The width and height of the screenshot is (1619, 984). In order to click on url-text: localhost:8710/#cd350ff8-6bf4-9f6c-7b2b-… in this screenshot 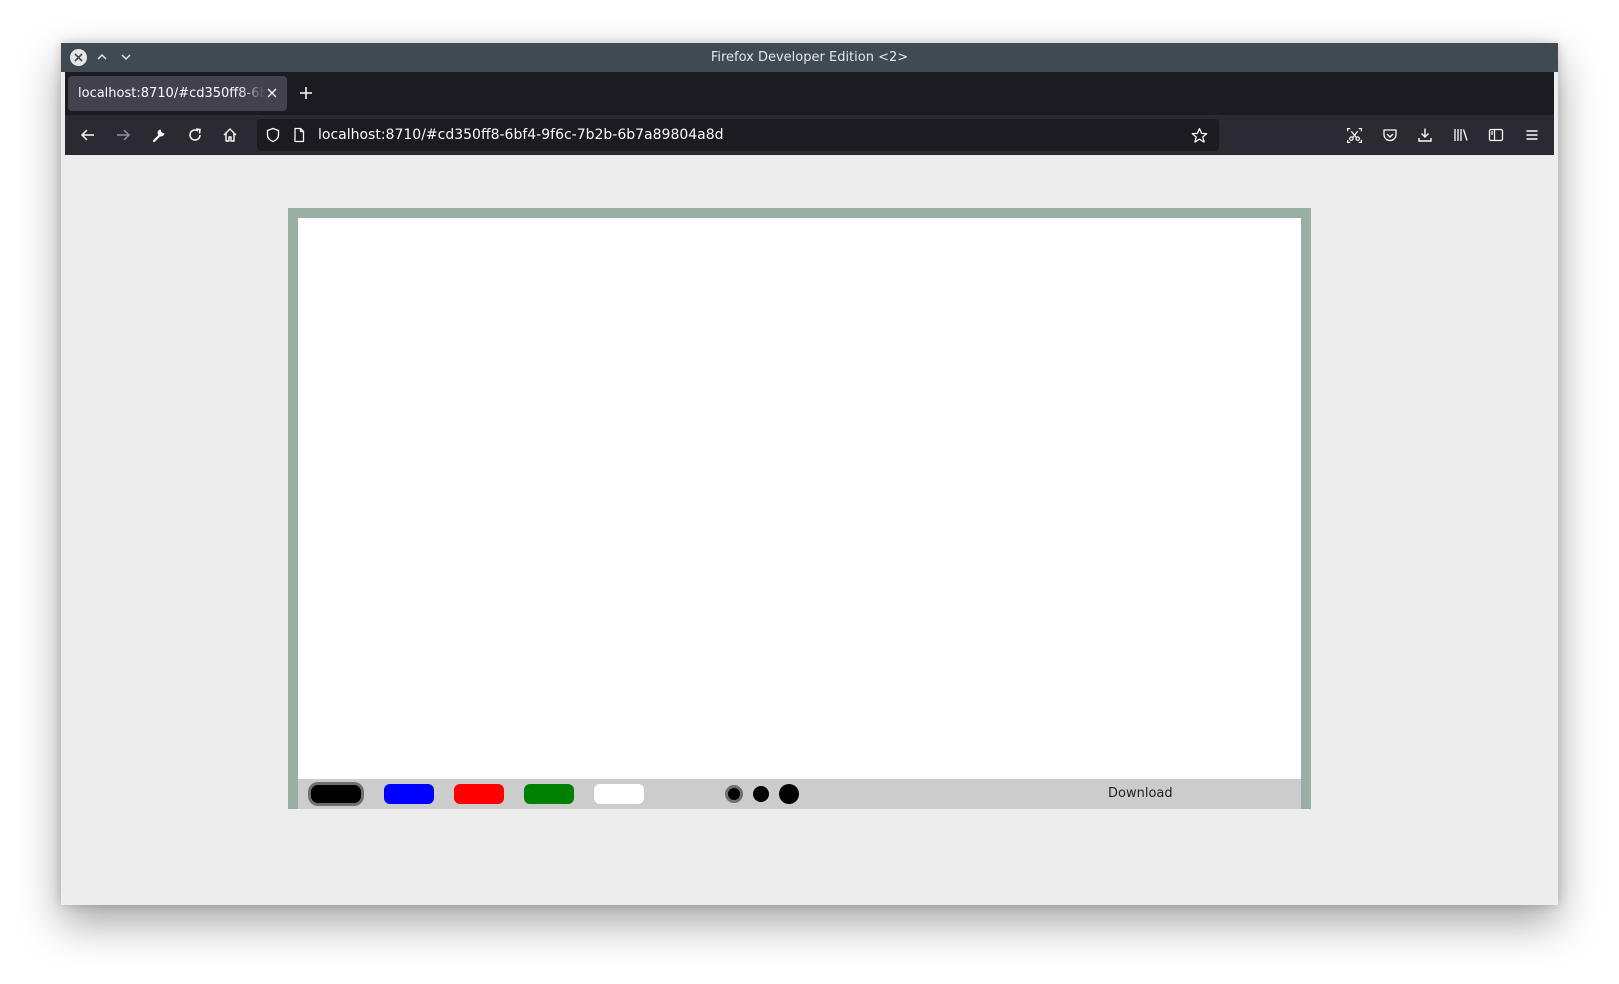, I will do `click(521, 135)`.